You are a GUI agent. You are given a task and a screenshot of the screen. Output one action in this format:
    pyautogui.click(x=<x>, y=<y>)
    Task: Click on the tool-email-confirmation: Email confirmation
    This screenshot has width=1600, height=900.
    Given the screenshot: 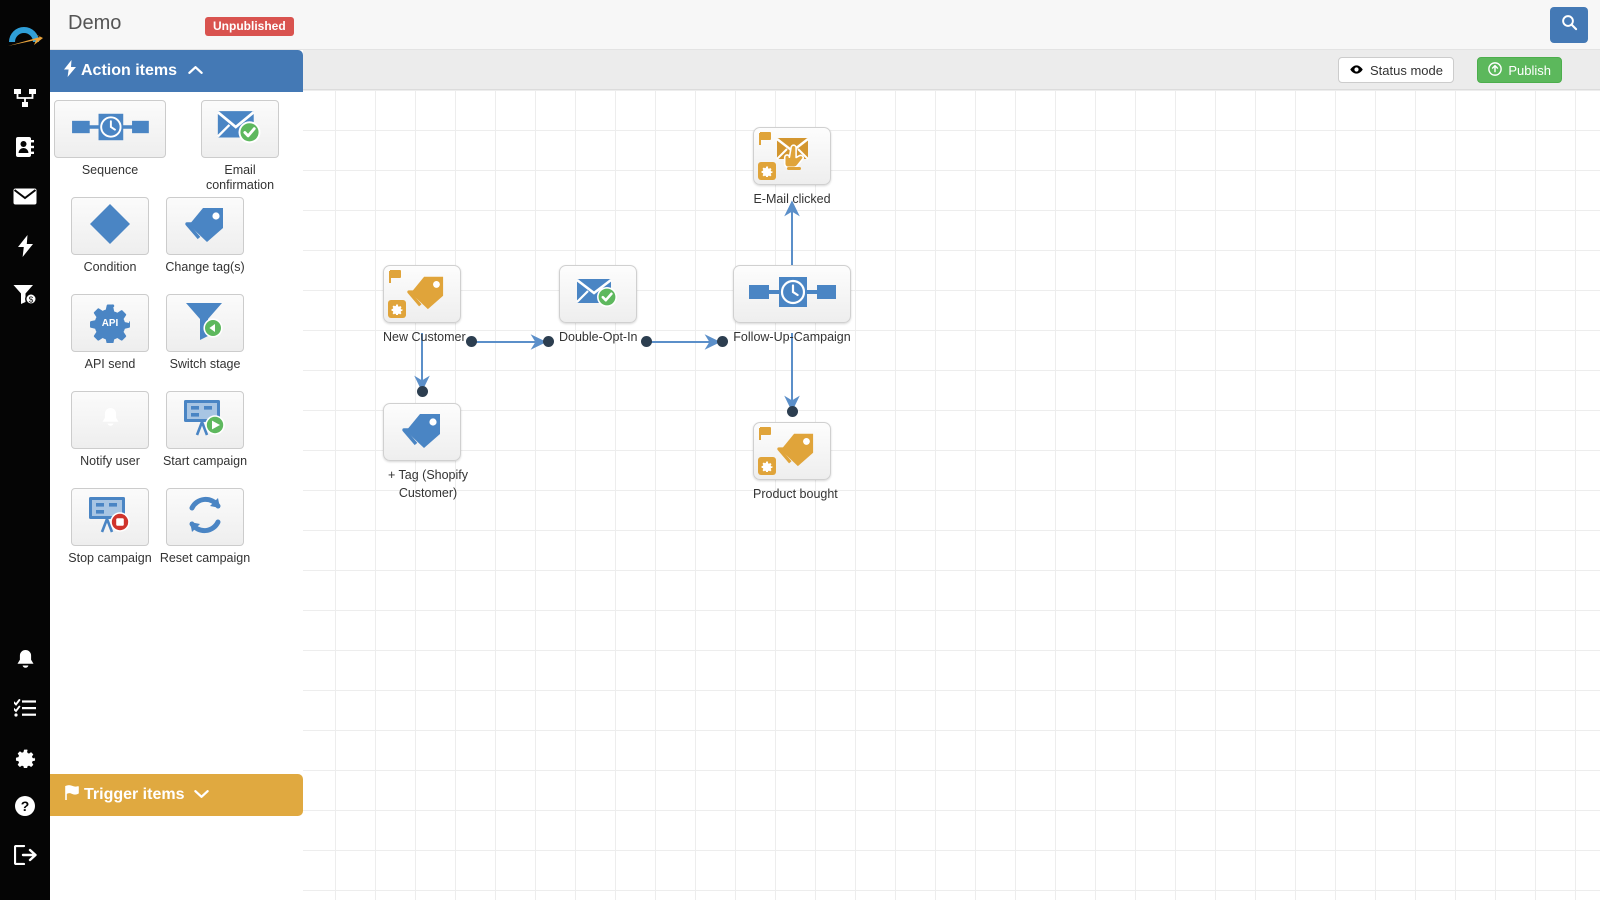 What is the action you would take?
    pyautogui.click(x=240, y=146)
    